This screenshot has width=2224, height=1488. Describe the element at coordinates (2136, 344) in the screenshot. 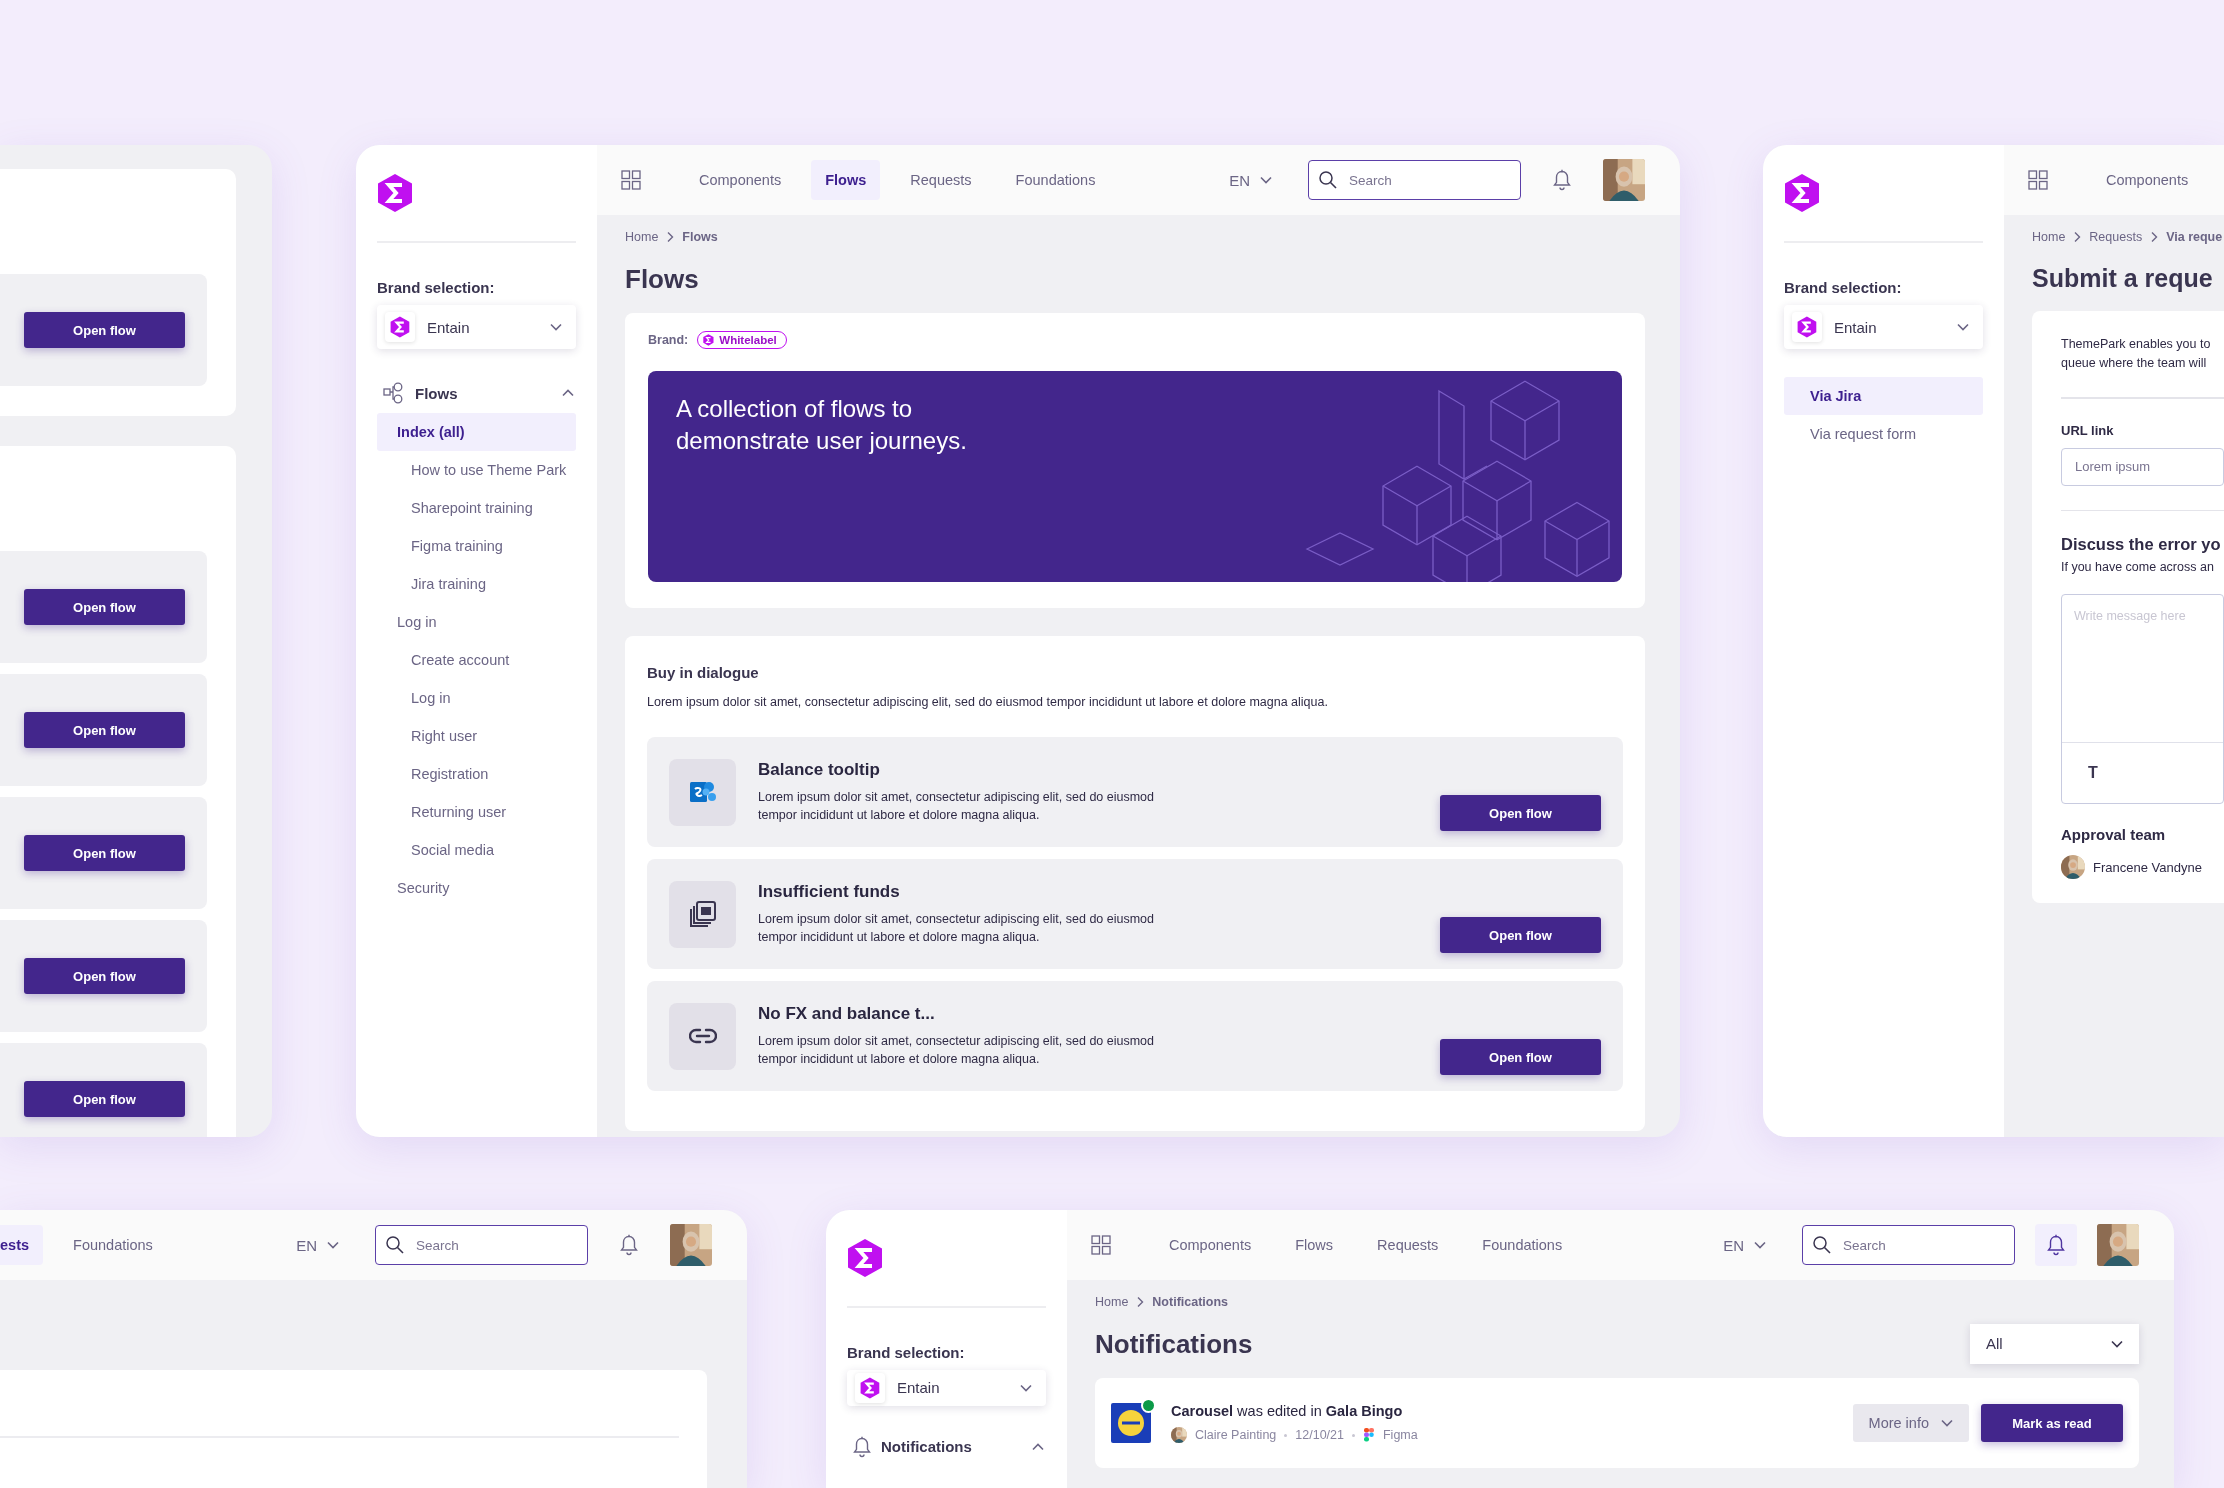

I see `intro-text: ThemePark enables you to` at that location.